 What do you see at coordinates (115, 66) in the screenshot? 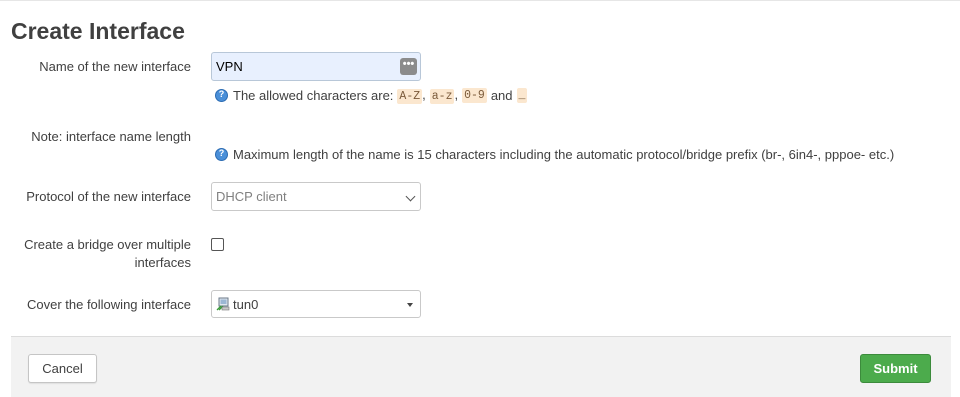
I see `name-label: Name of the new interface` at bounding box center [115, 66].